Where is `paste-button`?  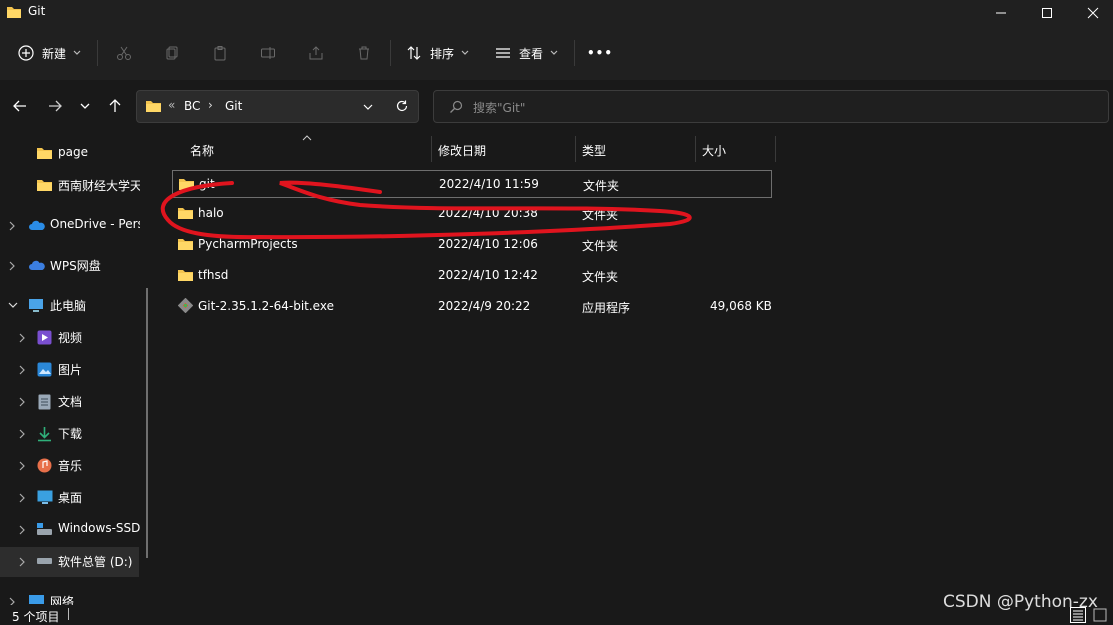 paste-button is located at coordinates (220, 53).